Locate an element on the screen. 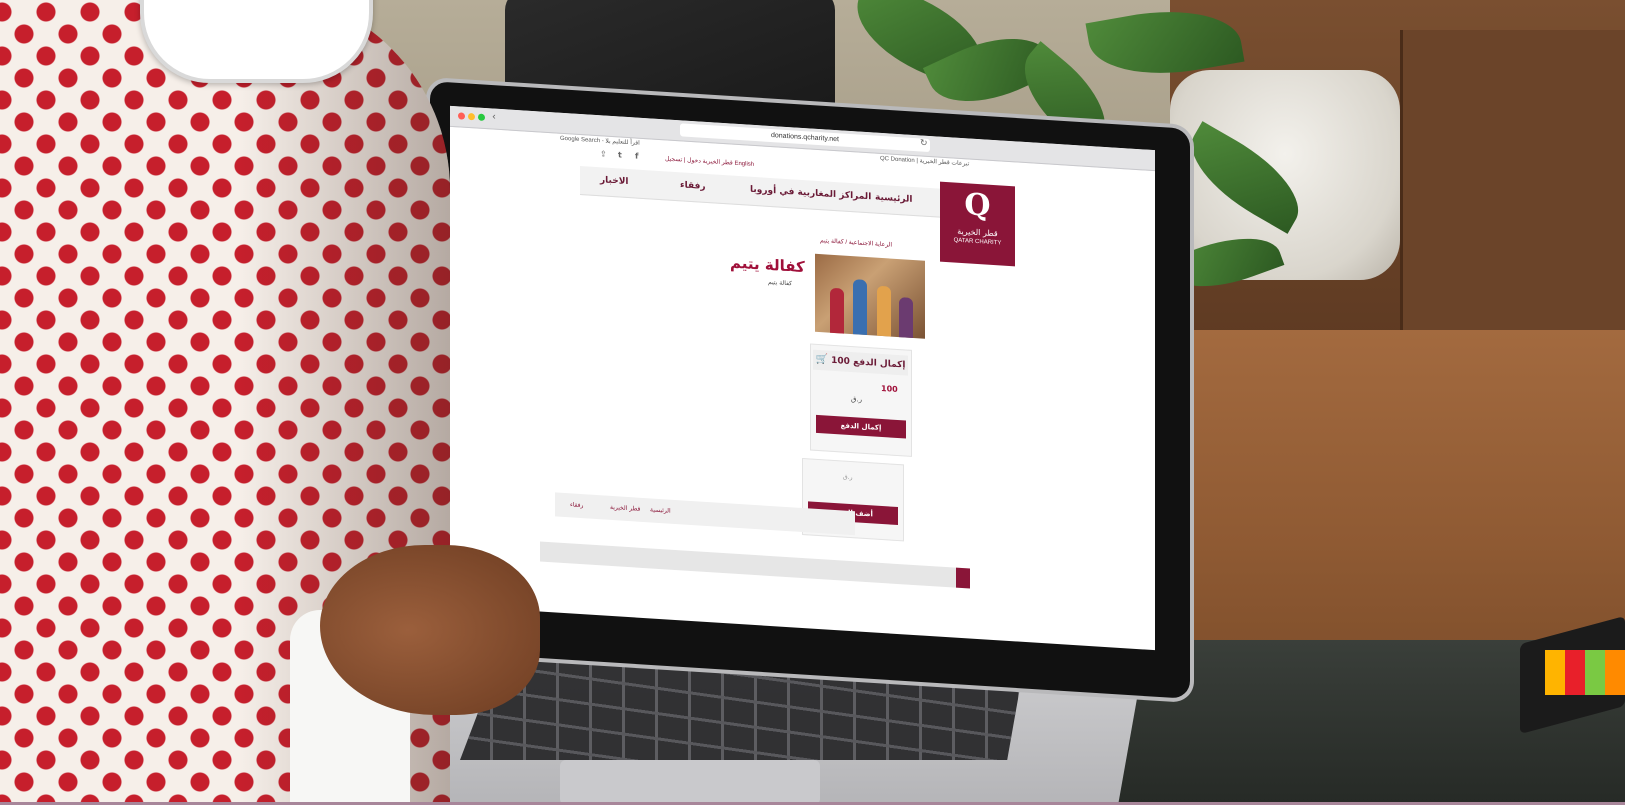 The height and width of the screenshot is (805, 1625). complete-payment-button: إكمال الدفع is located at coordinates (861, 426).